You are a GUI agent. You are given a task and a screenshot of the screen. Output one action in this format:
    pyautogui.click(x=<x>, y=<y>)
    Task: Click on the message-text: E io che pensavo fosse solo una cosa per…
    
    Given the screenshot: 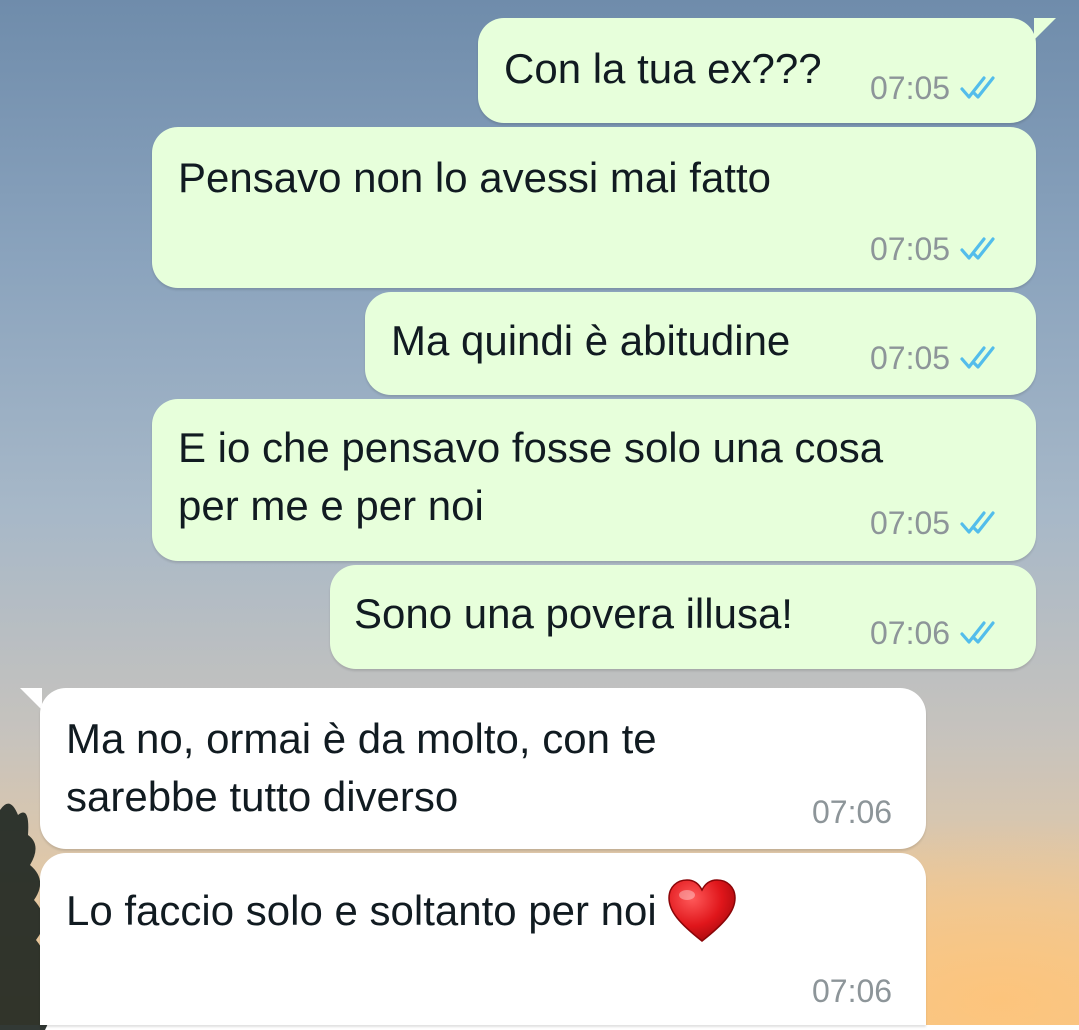 What is the action you would take?
    pyautogui.click(x=531, y=476)
    